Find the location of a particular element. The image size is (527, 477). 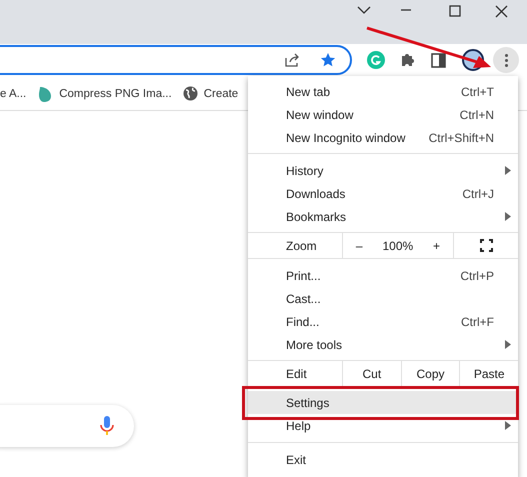

menu-label: Zoom is located at coordinates (301, 246).